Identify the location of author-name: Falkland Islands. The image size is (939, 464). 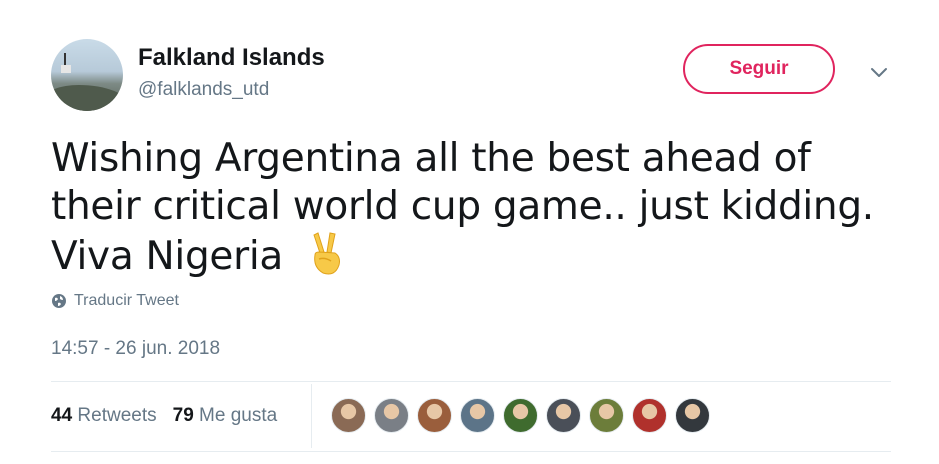
(231, 58).